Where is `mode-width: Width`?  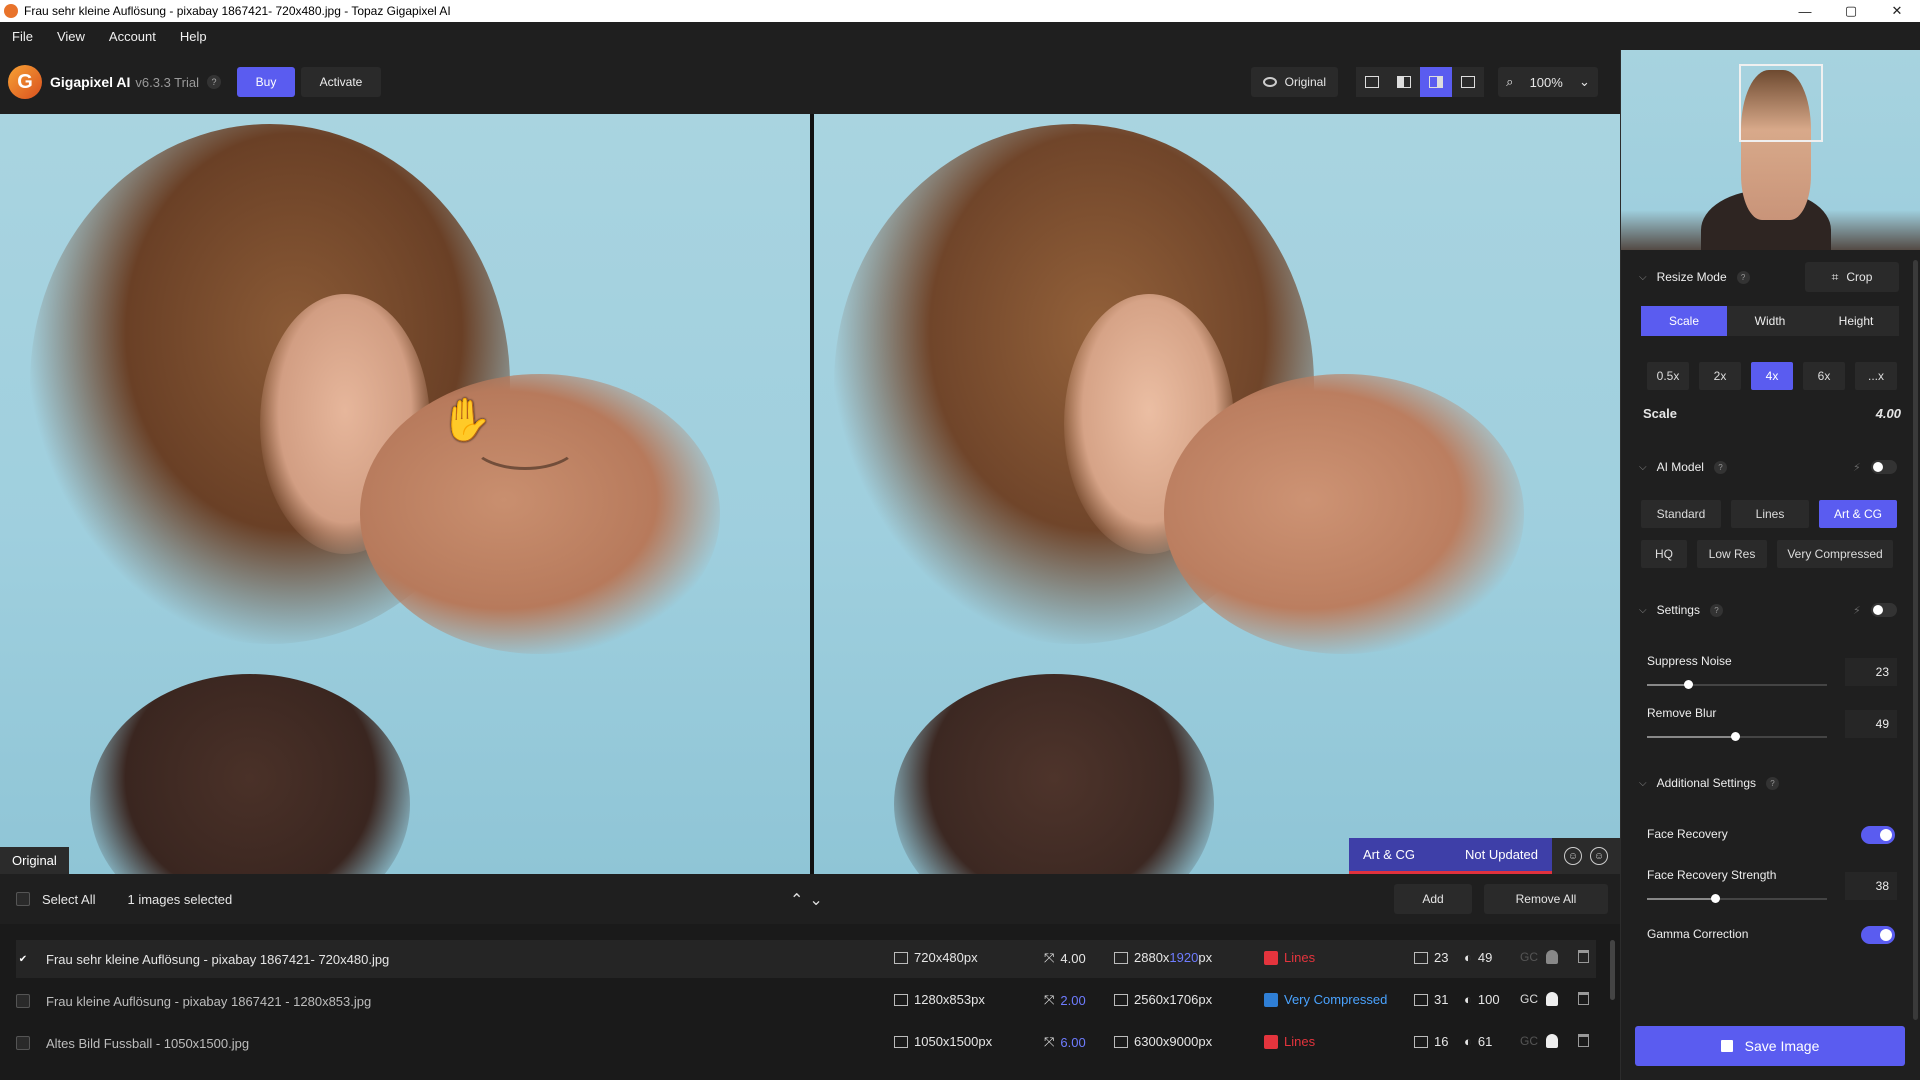 mode-width: Width is located at coordinates (1770, 321).